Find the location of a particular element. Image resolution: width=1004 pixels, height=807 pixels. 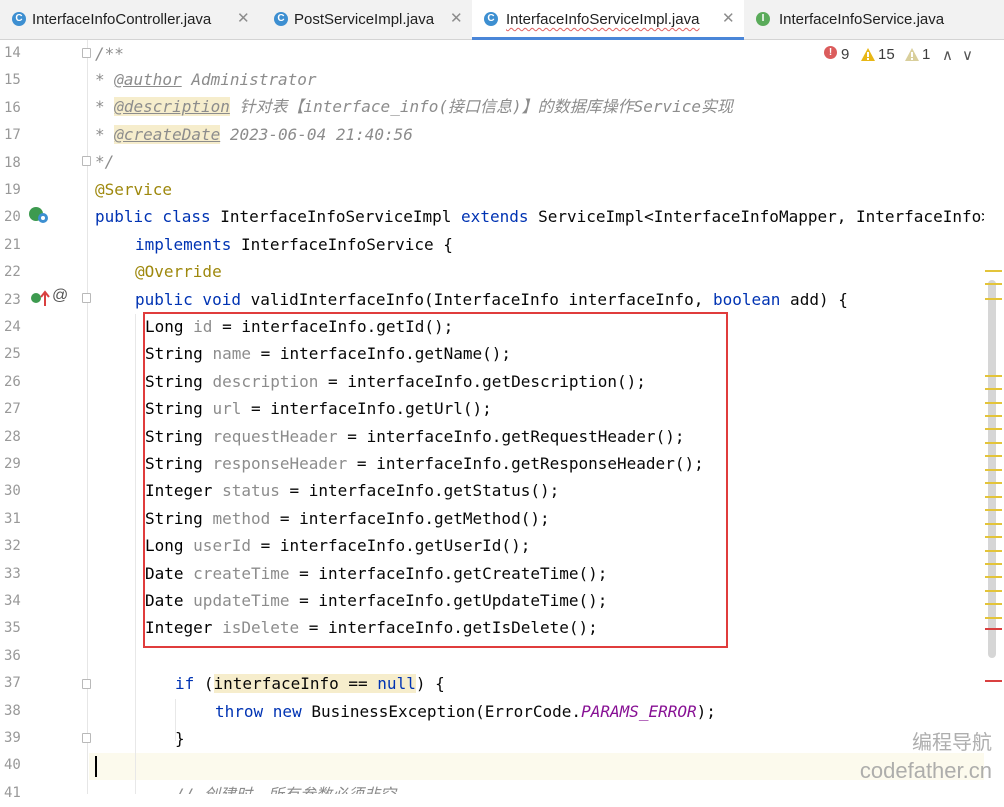

warning-icon is located at coordinates (868, 54).